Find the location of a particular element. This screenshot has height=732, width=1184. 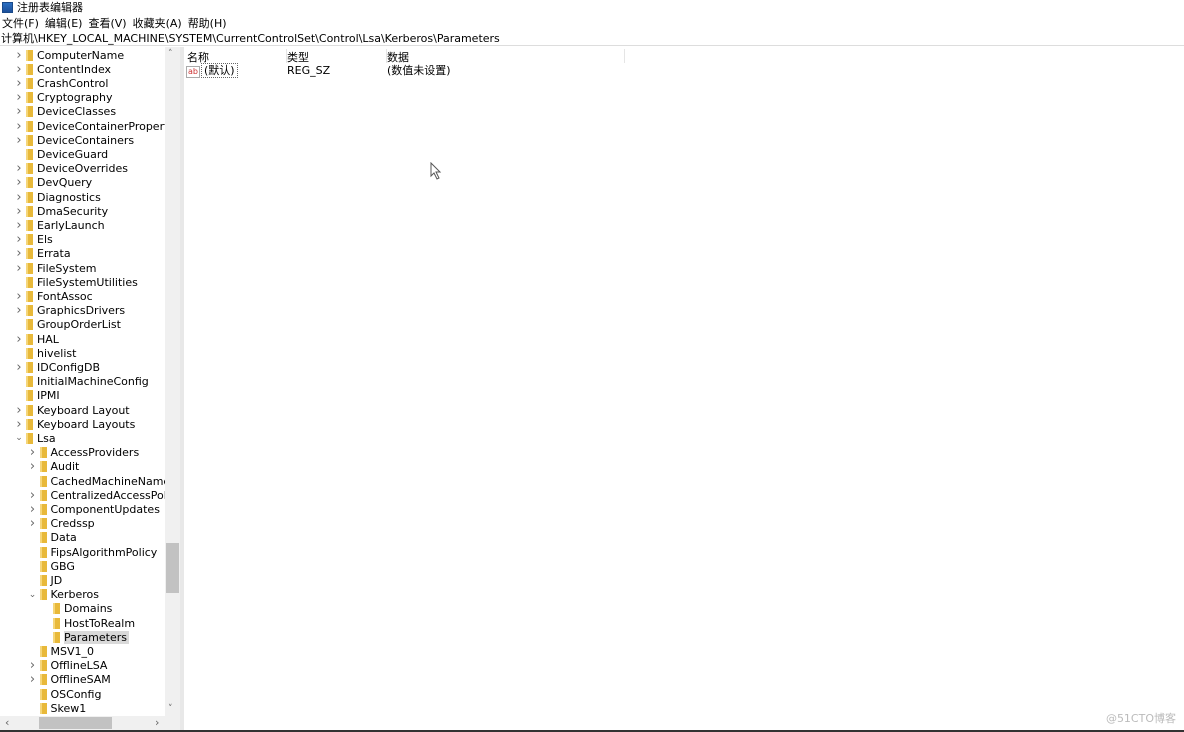

tree-item: › OfflineSAM is located at coordinates (70, 679).